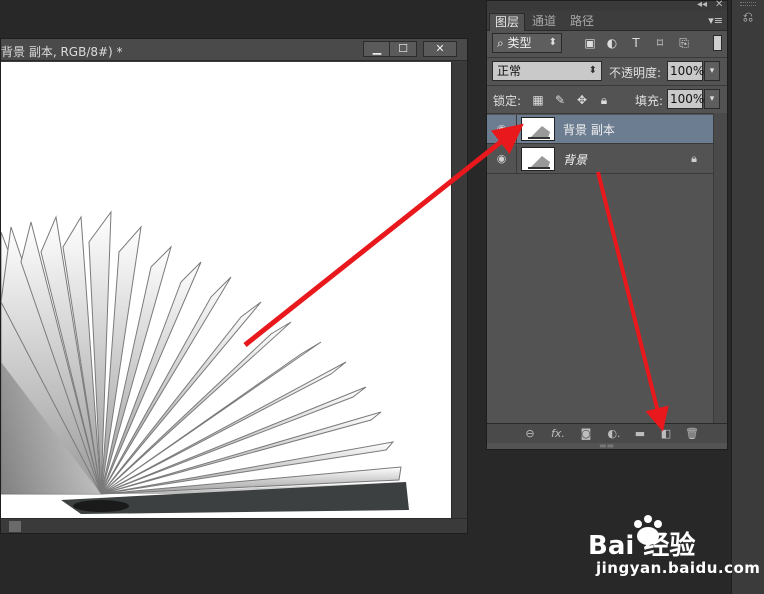  Describe the element at coordinates (383, 235) in the screenshot. I see `arrow-to-copy-layer` at that location.